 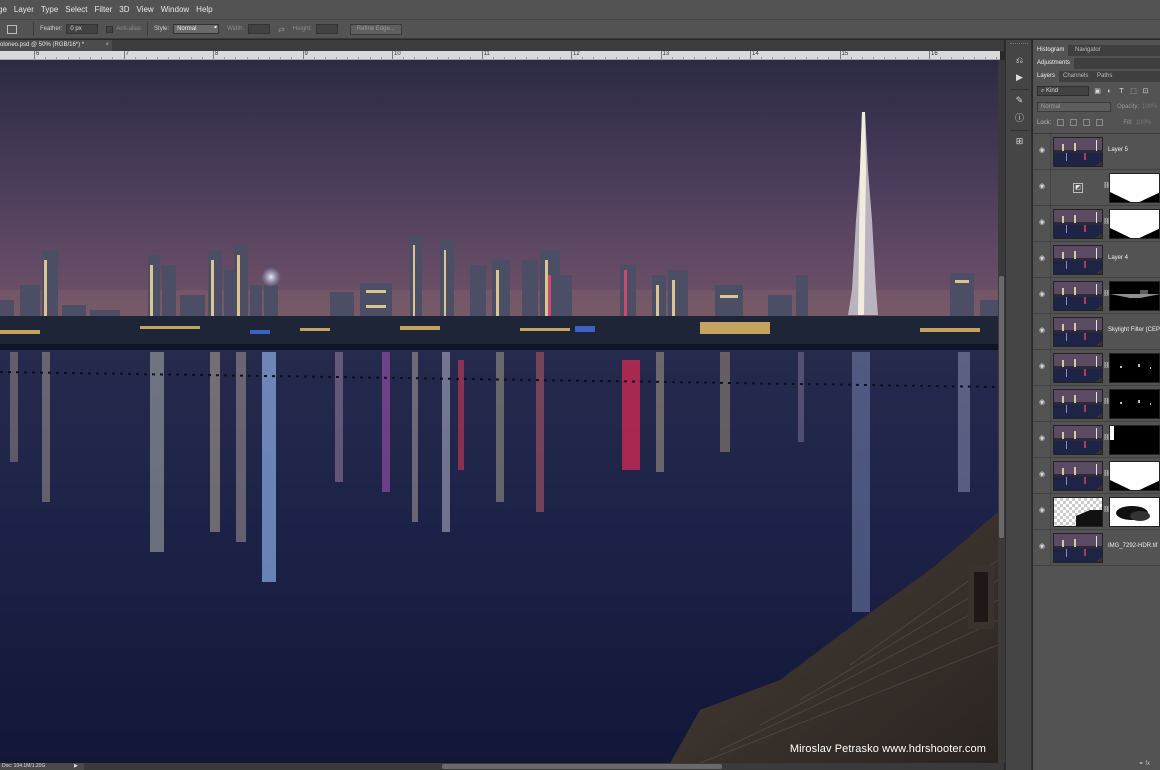 What do you see at coordinates (149, 9) in the screenshot?
I see `menu-view: View` at bounding box center [149, 9].